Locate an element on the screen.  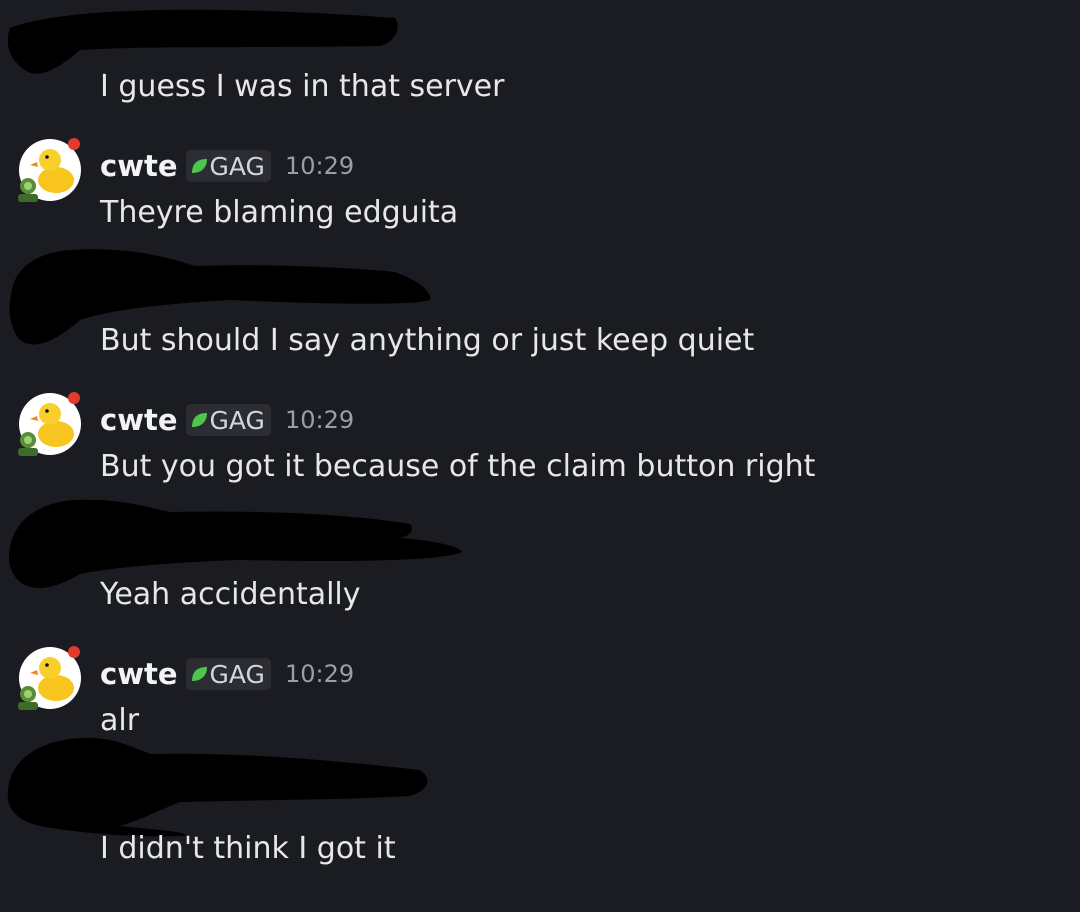
message-text: I didn't think I got it is located at coordinates (248, 848).